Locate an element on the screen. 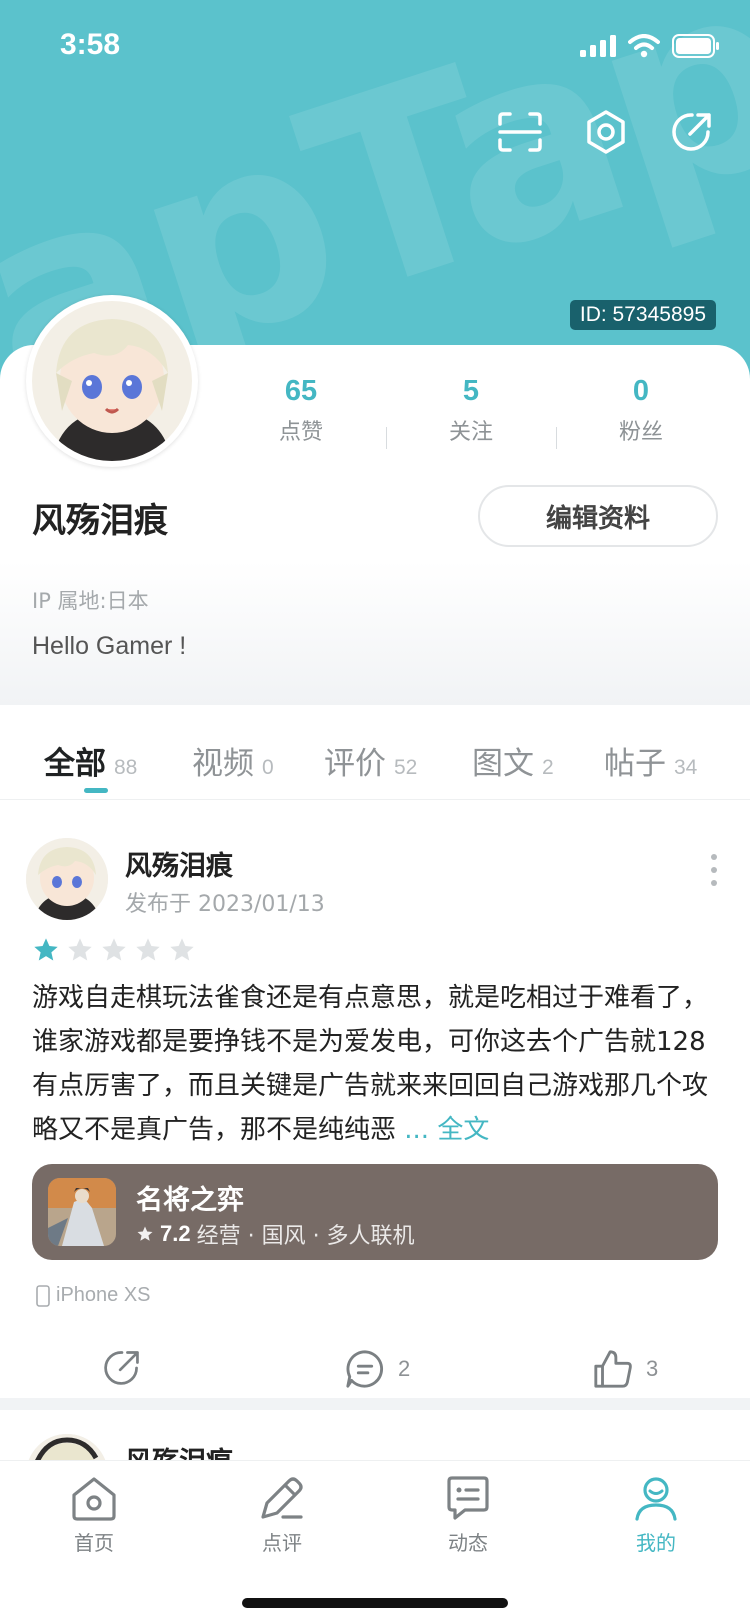 This screenshot has width=750, height=1624. post-divider is located at coordinates (375, 1404).